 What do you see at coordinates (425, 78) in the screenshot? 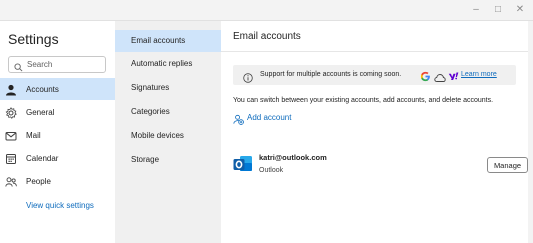
I see `google-icon` at bounding box center [425, 78].